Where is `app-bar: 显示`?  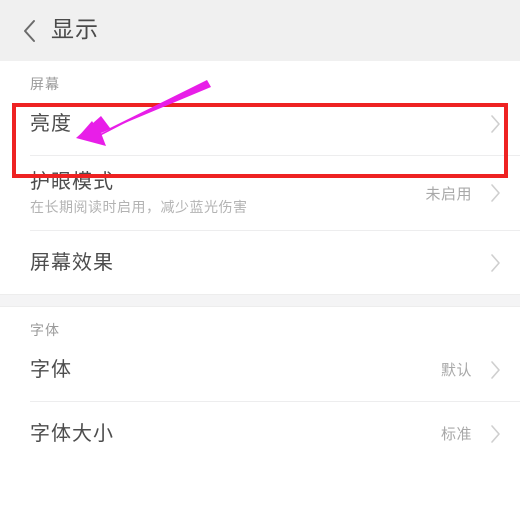
app-bar: 显示 is located at coordinates (260, 30).